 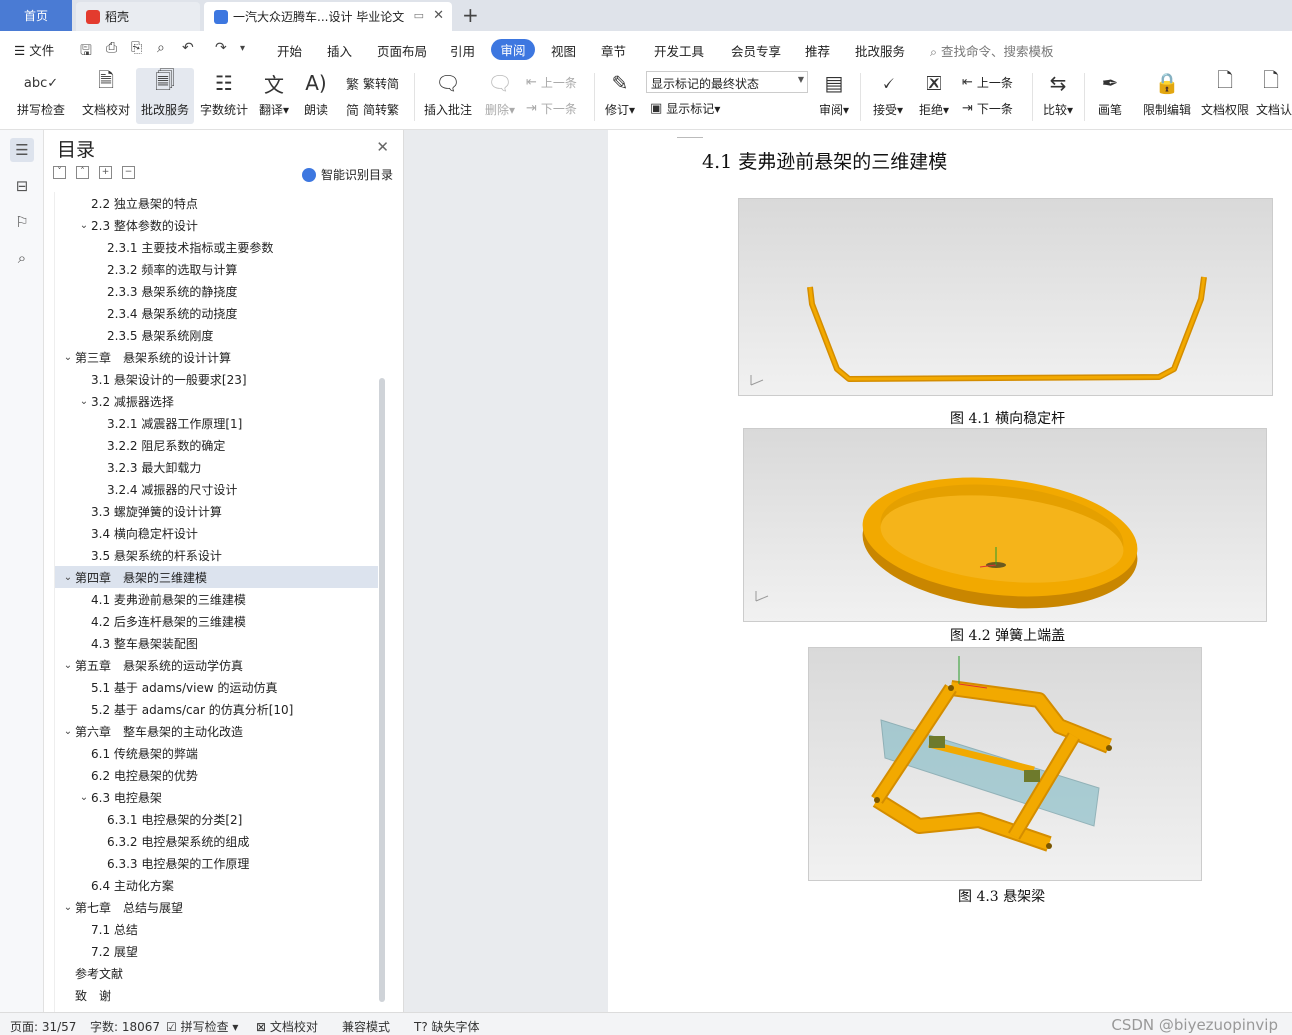 I want to click on toc-item: ⌄ 第六章 整车悬架的主动化改造, so click(x=216, y=731).